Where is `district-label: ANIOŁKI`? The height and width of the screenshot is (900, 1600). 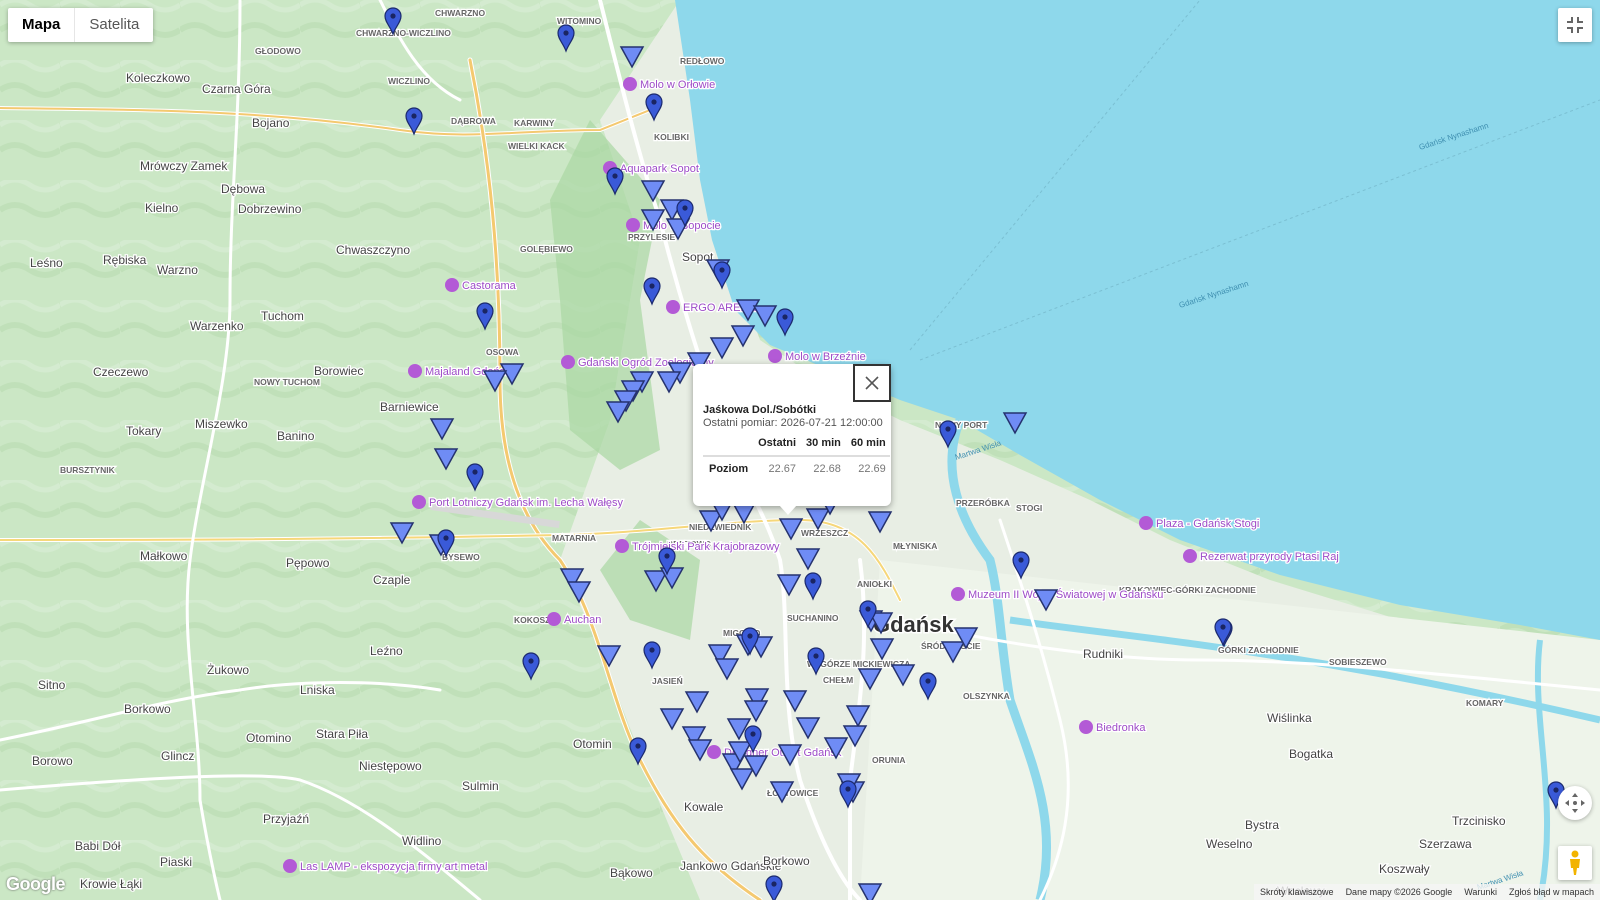 district-label: ANIOŁKI is located at coordinates (874, 584).